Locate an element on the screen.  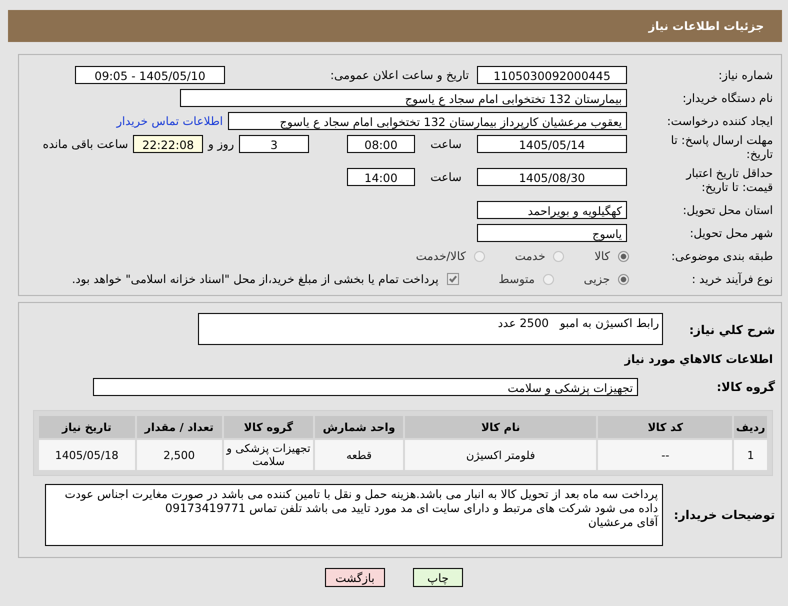
field-label: نوع فرآیند خرید : is located at coordinates (731, 279).